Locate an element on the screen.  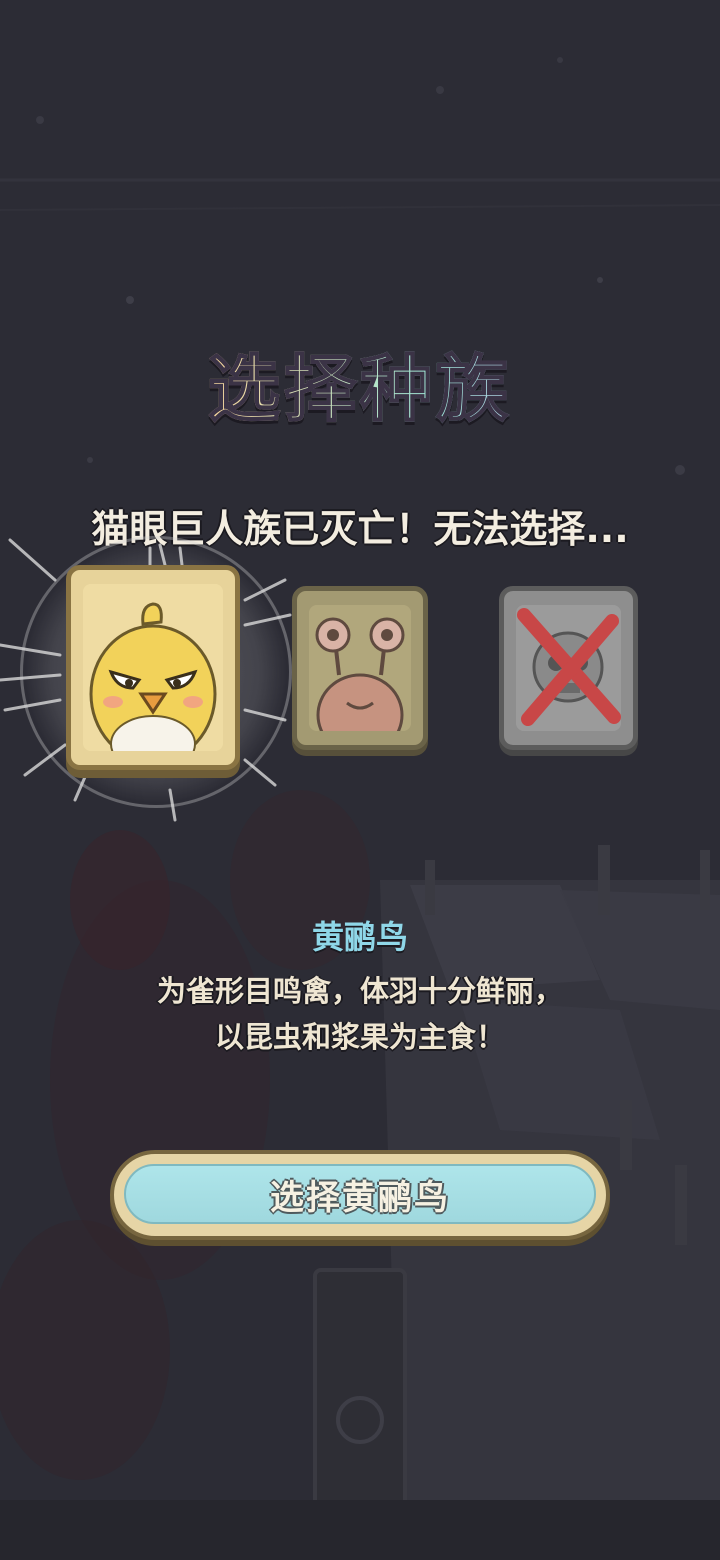
race-name: 黄鹂鸟 is located at coordinates (359, 937).